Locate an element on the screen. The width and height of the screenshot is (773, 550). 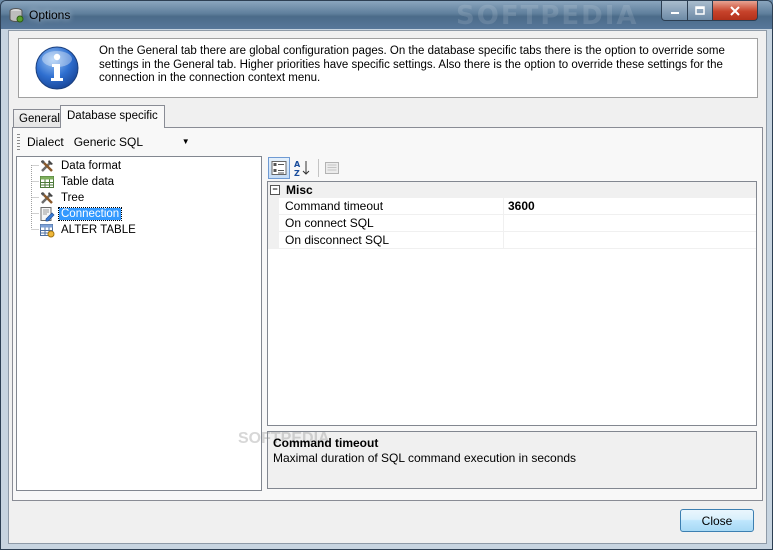
tree-item-tree: Tree is located at coordinates (62, 198).